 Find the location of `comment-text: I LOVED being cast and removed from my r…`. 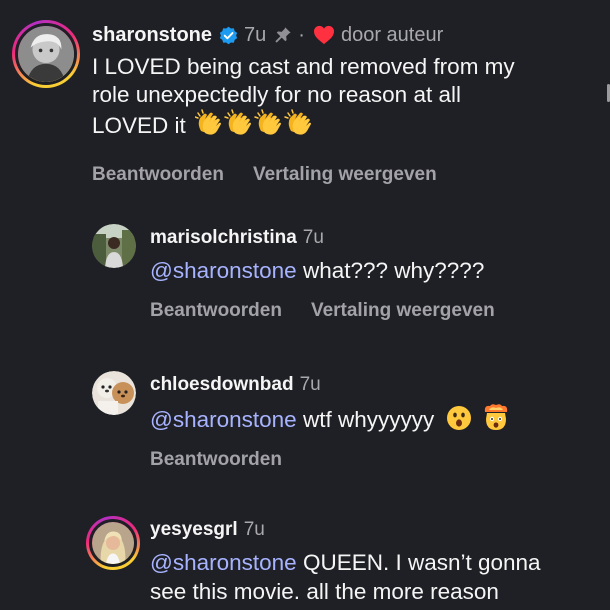

comment-text: I LOVED being cast and removed from my r… is located at coordinates (303, 96).